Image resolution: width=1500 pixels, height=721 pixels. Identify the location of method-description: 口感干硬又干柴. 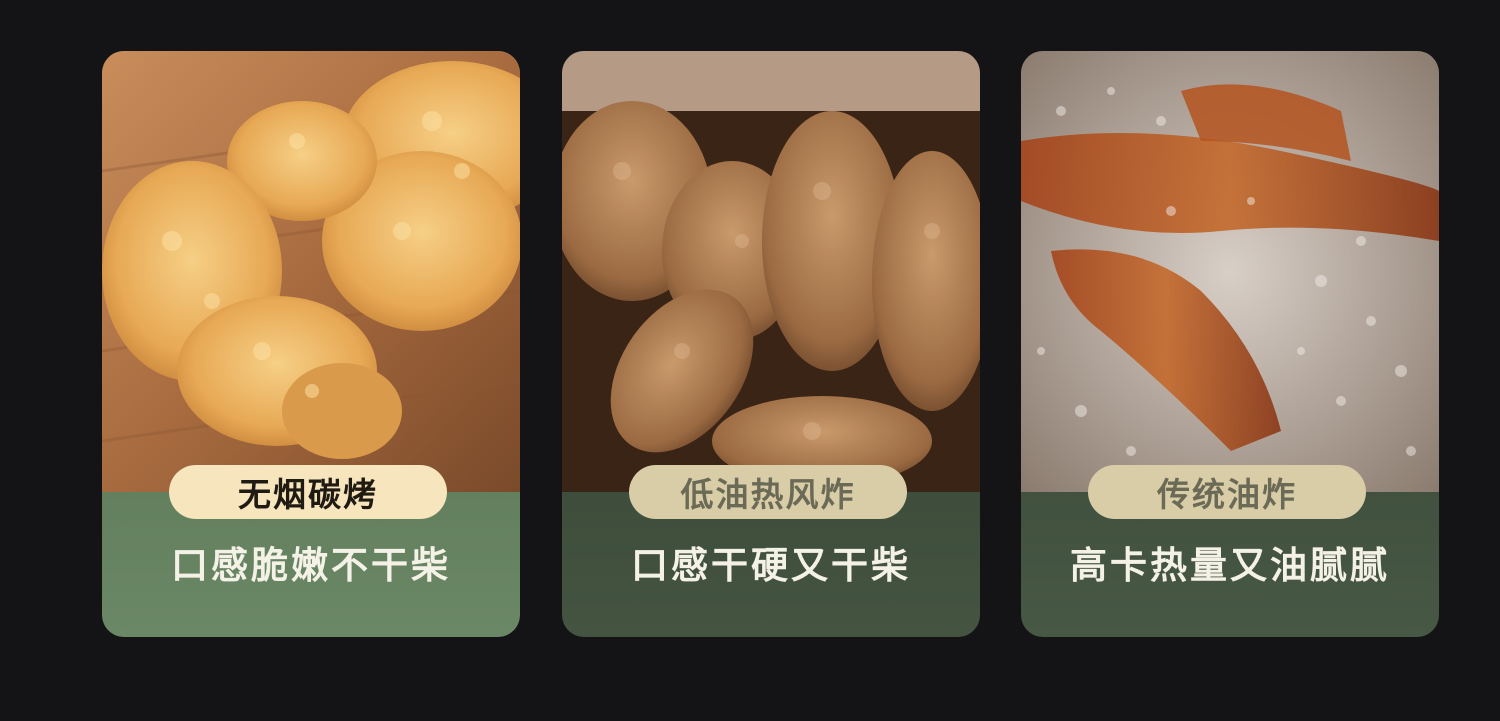
(771, 565).